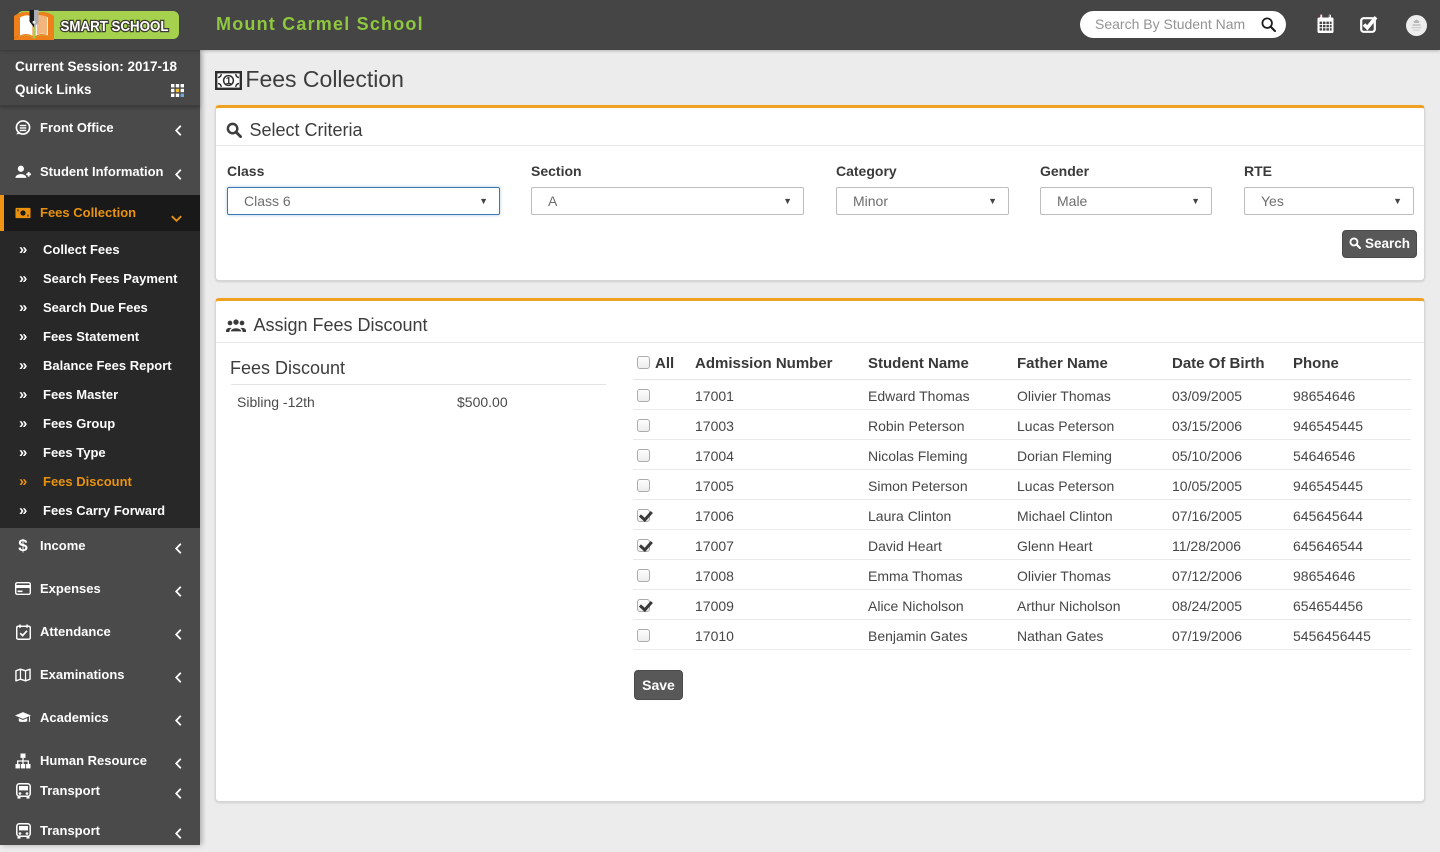 Image resolution: width=1440 pixels, height=852 pixels. I want to click on svg-text: 1, so click(229, 81).